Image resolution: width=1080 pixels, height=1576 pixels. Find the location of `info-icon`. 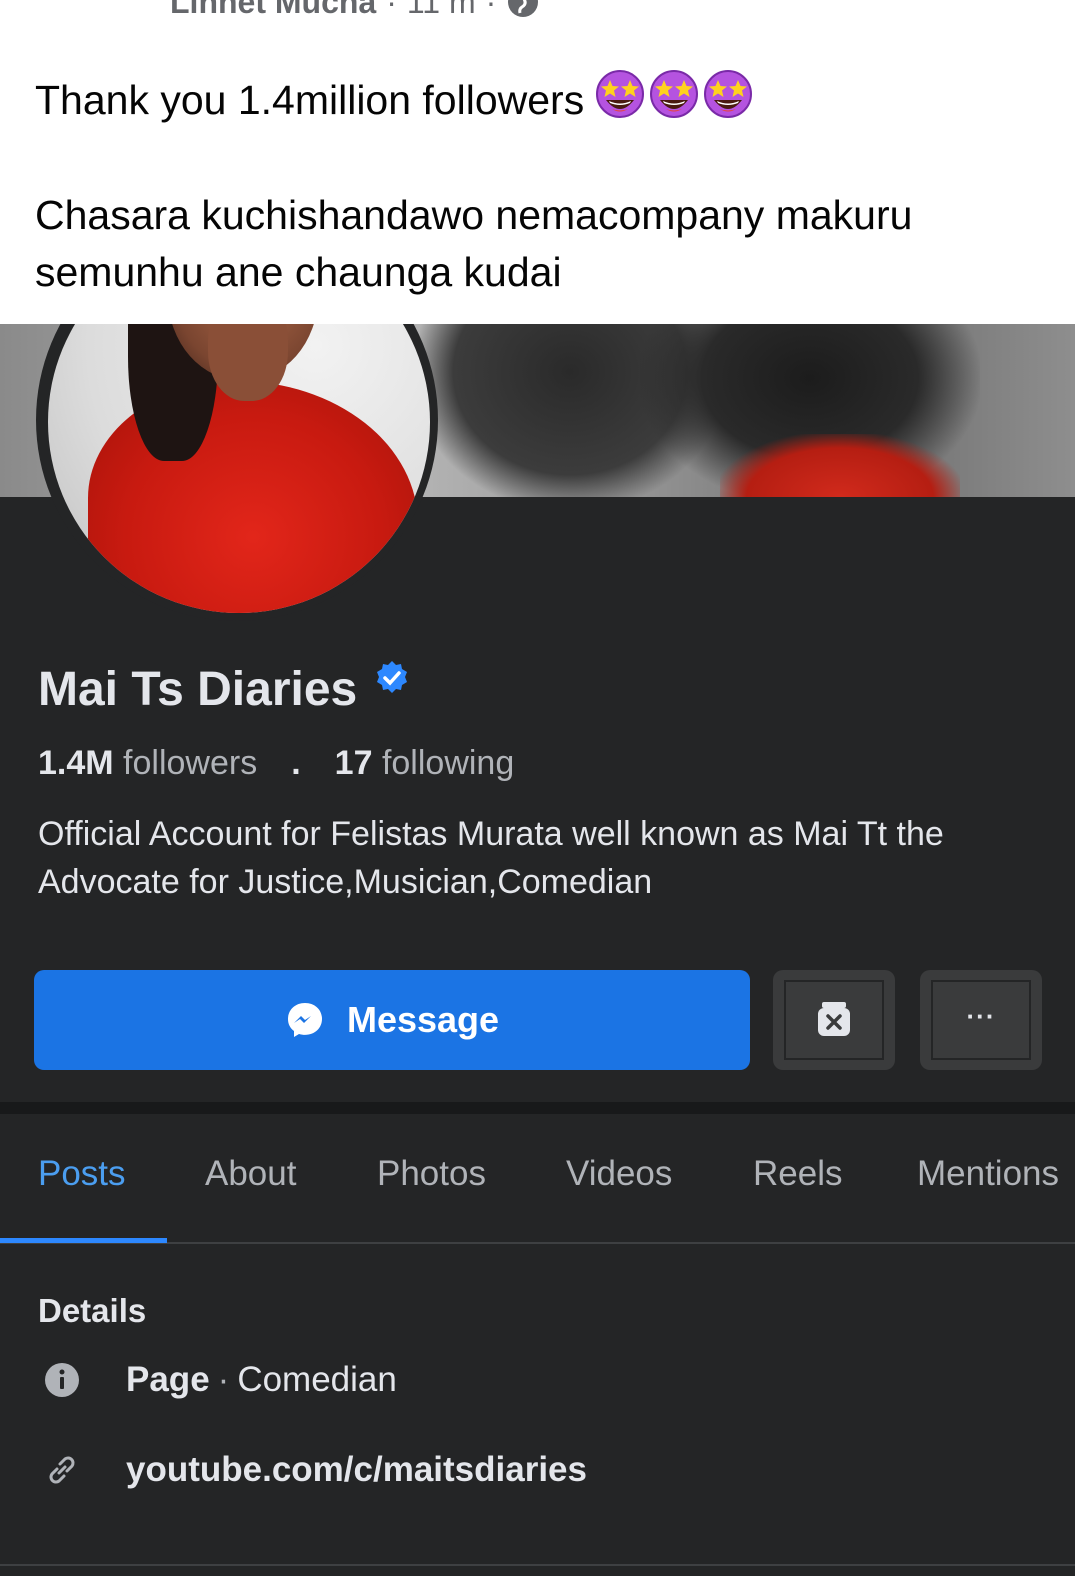

info-icon is located at coordinates (62, 1380).